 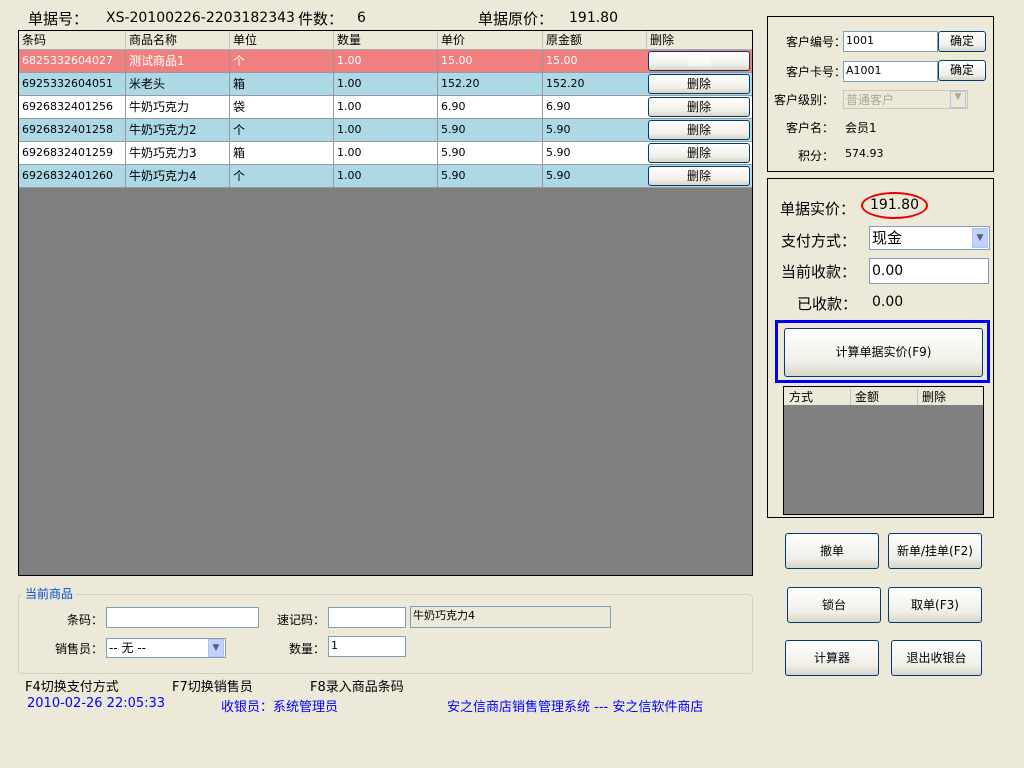 I want to click on actual-price: 191.80, so click(x=894, y=205).